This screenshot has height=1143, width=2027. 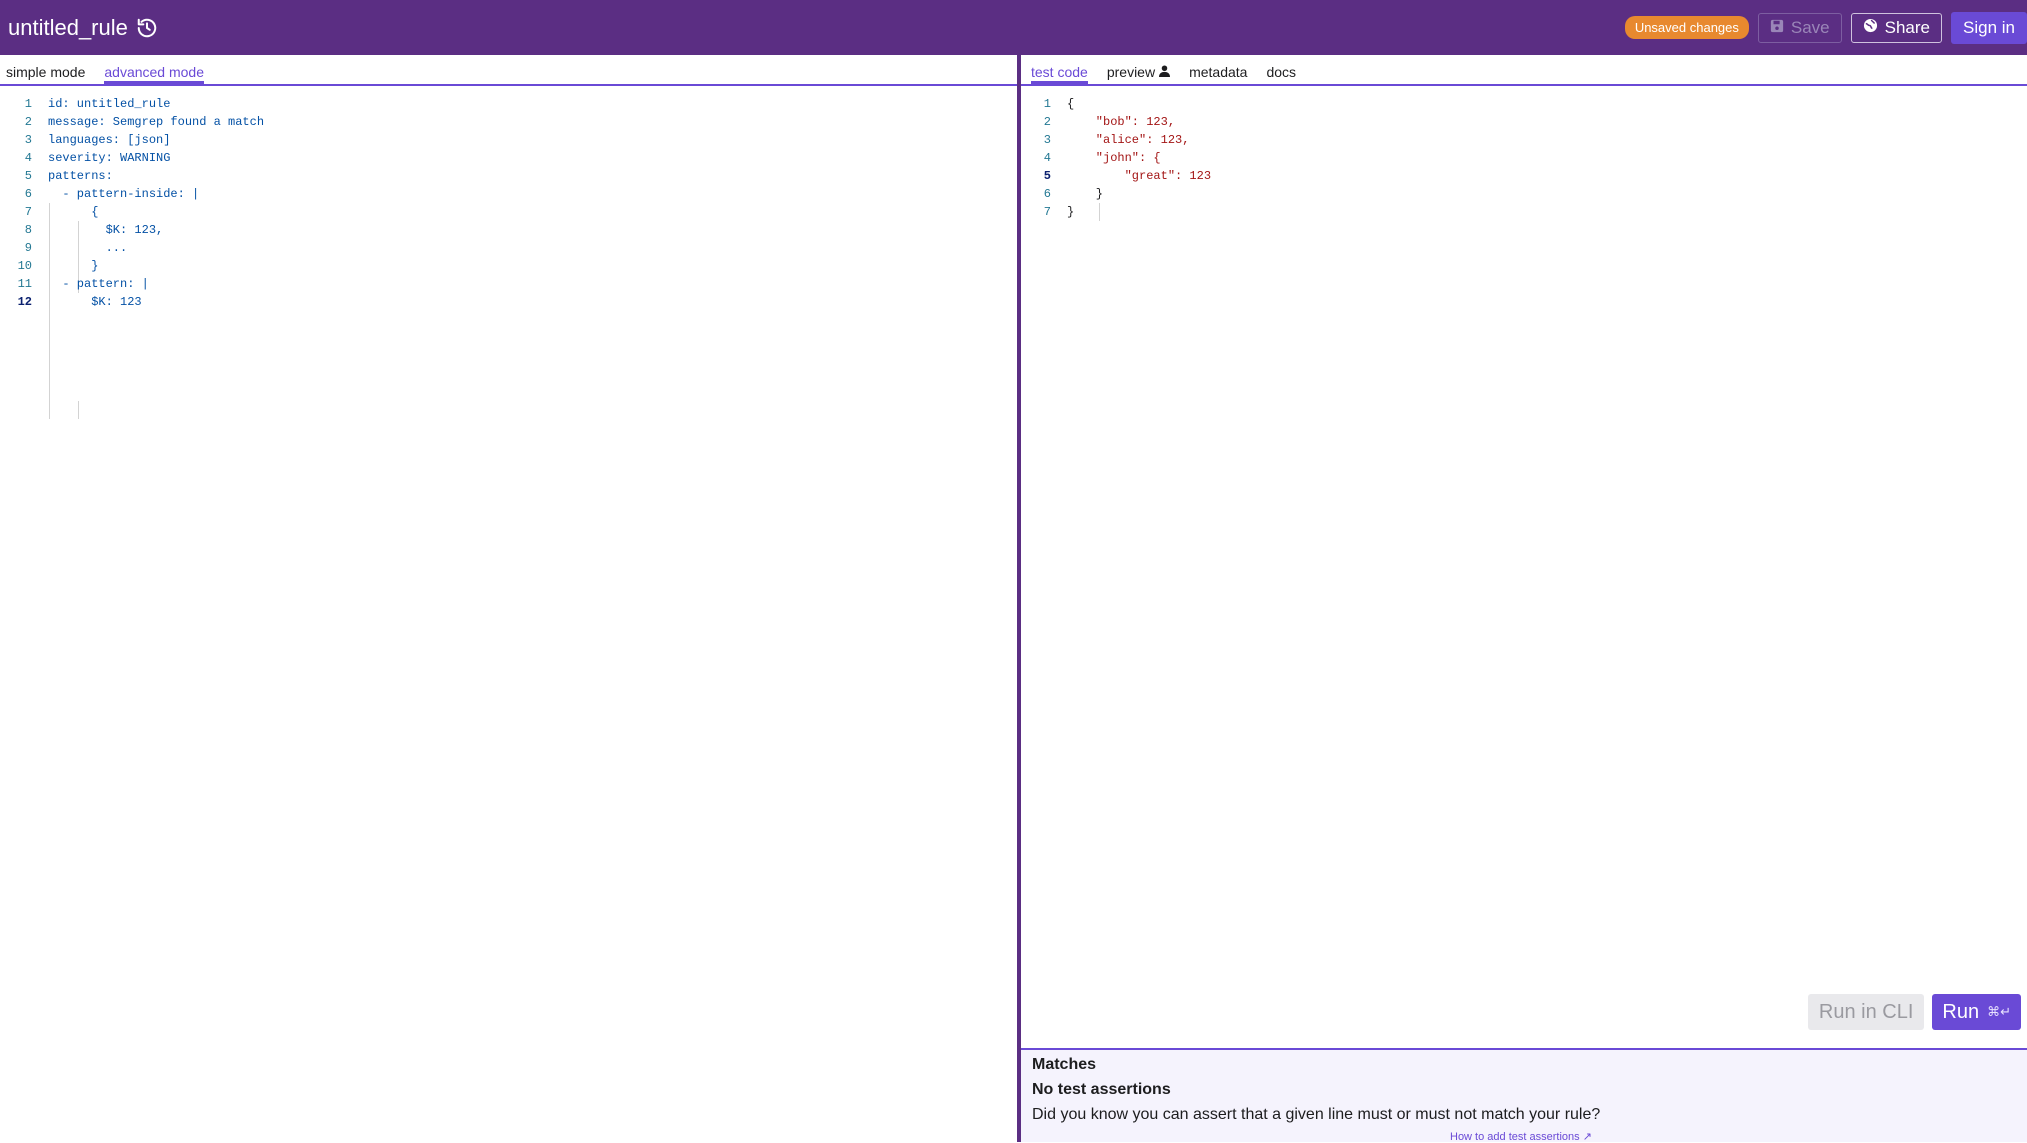 I want to click on tab-preview-label: preview, so click(x=1131, y=72).